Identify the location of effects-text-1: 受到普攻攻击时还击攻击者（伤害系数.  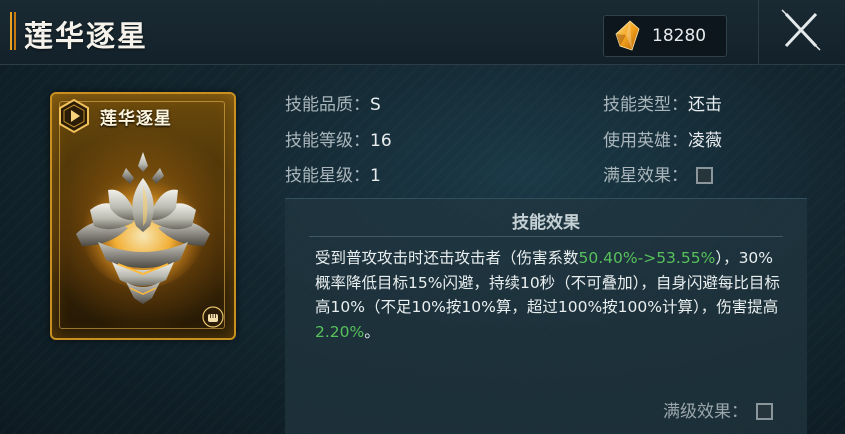
(447, 258).